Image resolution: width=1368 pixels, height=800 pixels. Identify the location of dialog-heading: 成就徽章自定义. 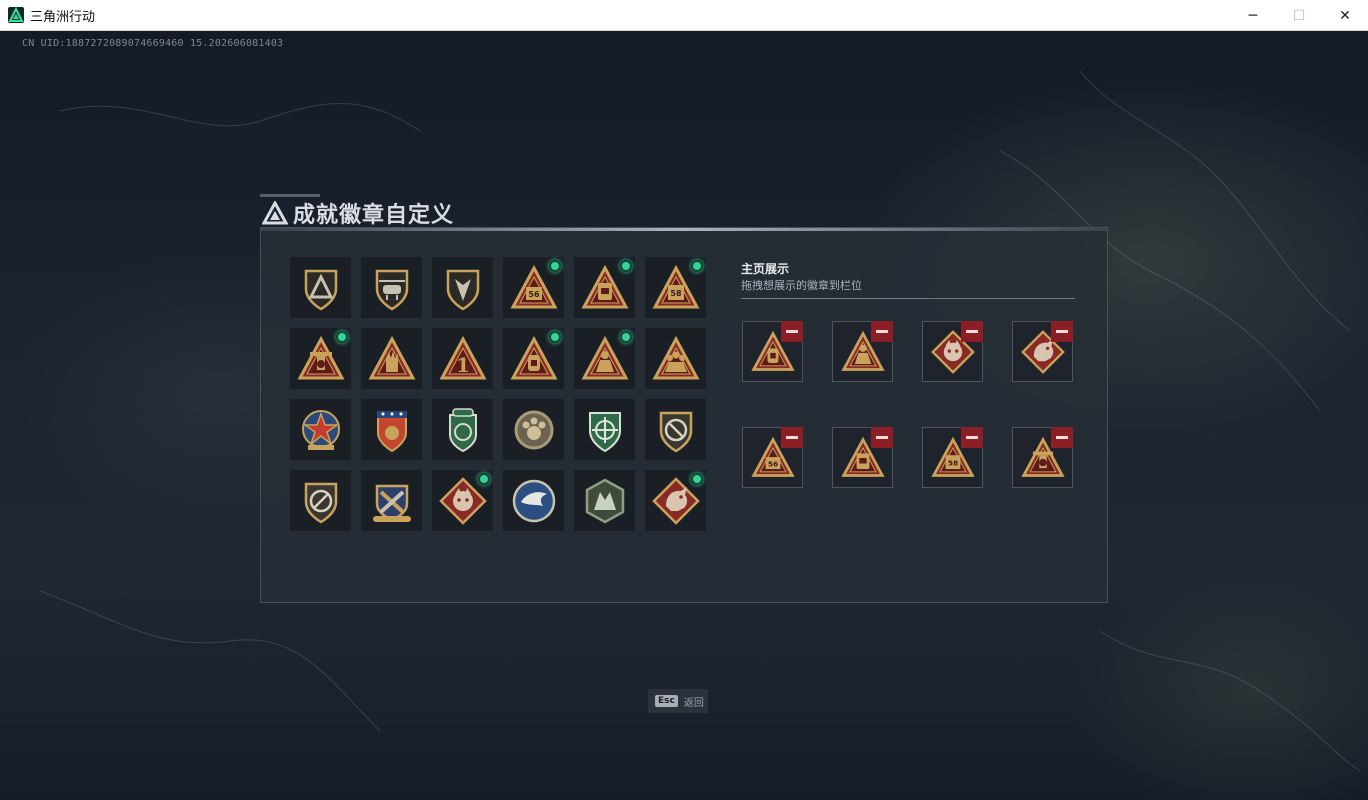
(358, 213).